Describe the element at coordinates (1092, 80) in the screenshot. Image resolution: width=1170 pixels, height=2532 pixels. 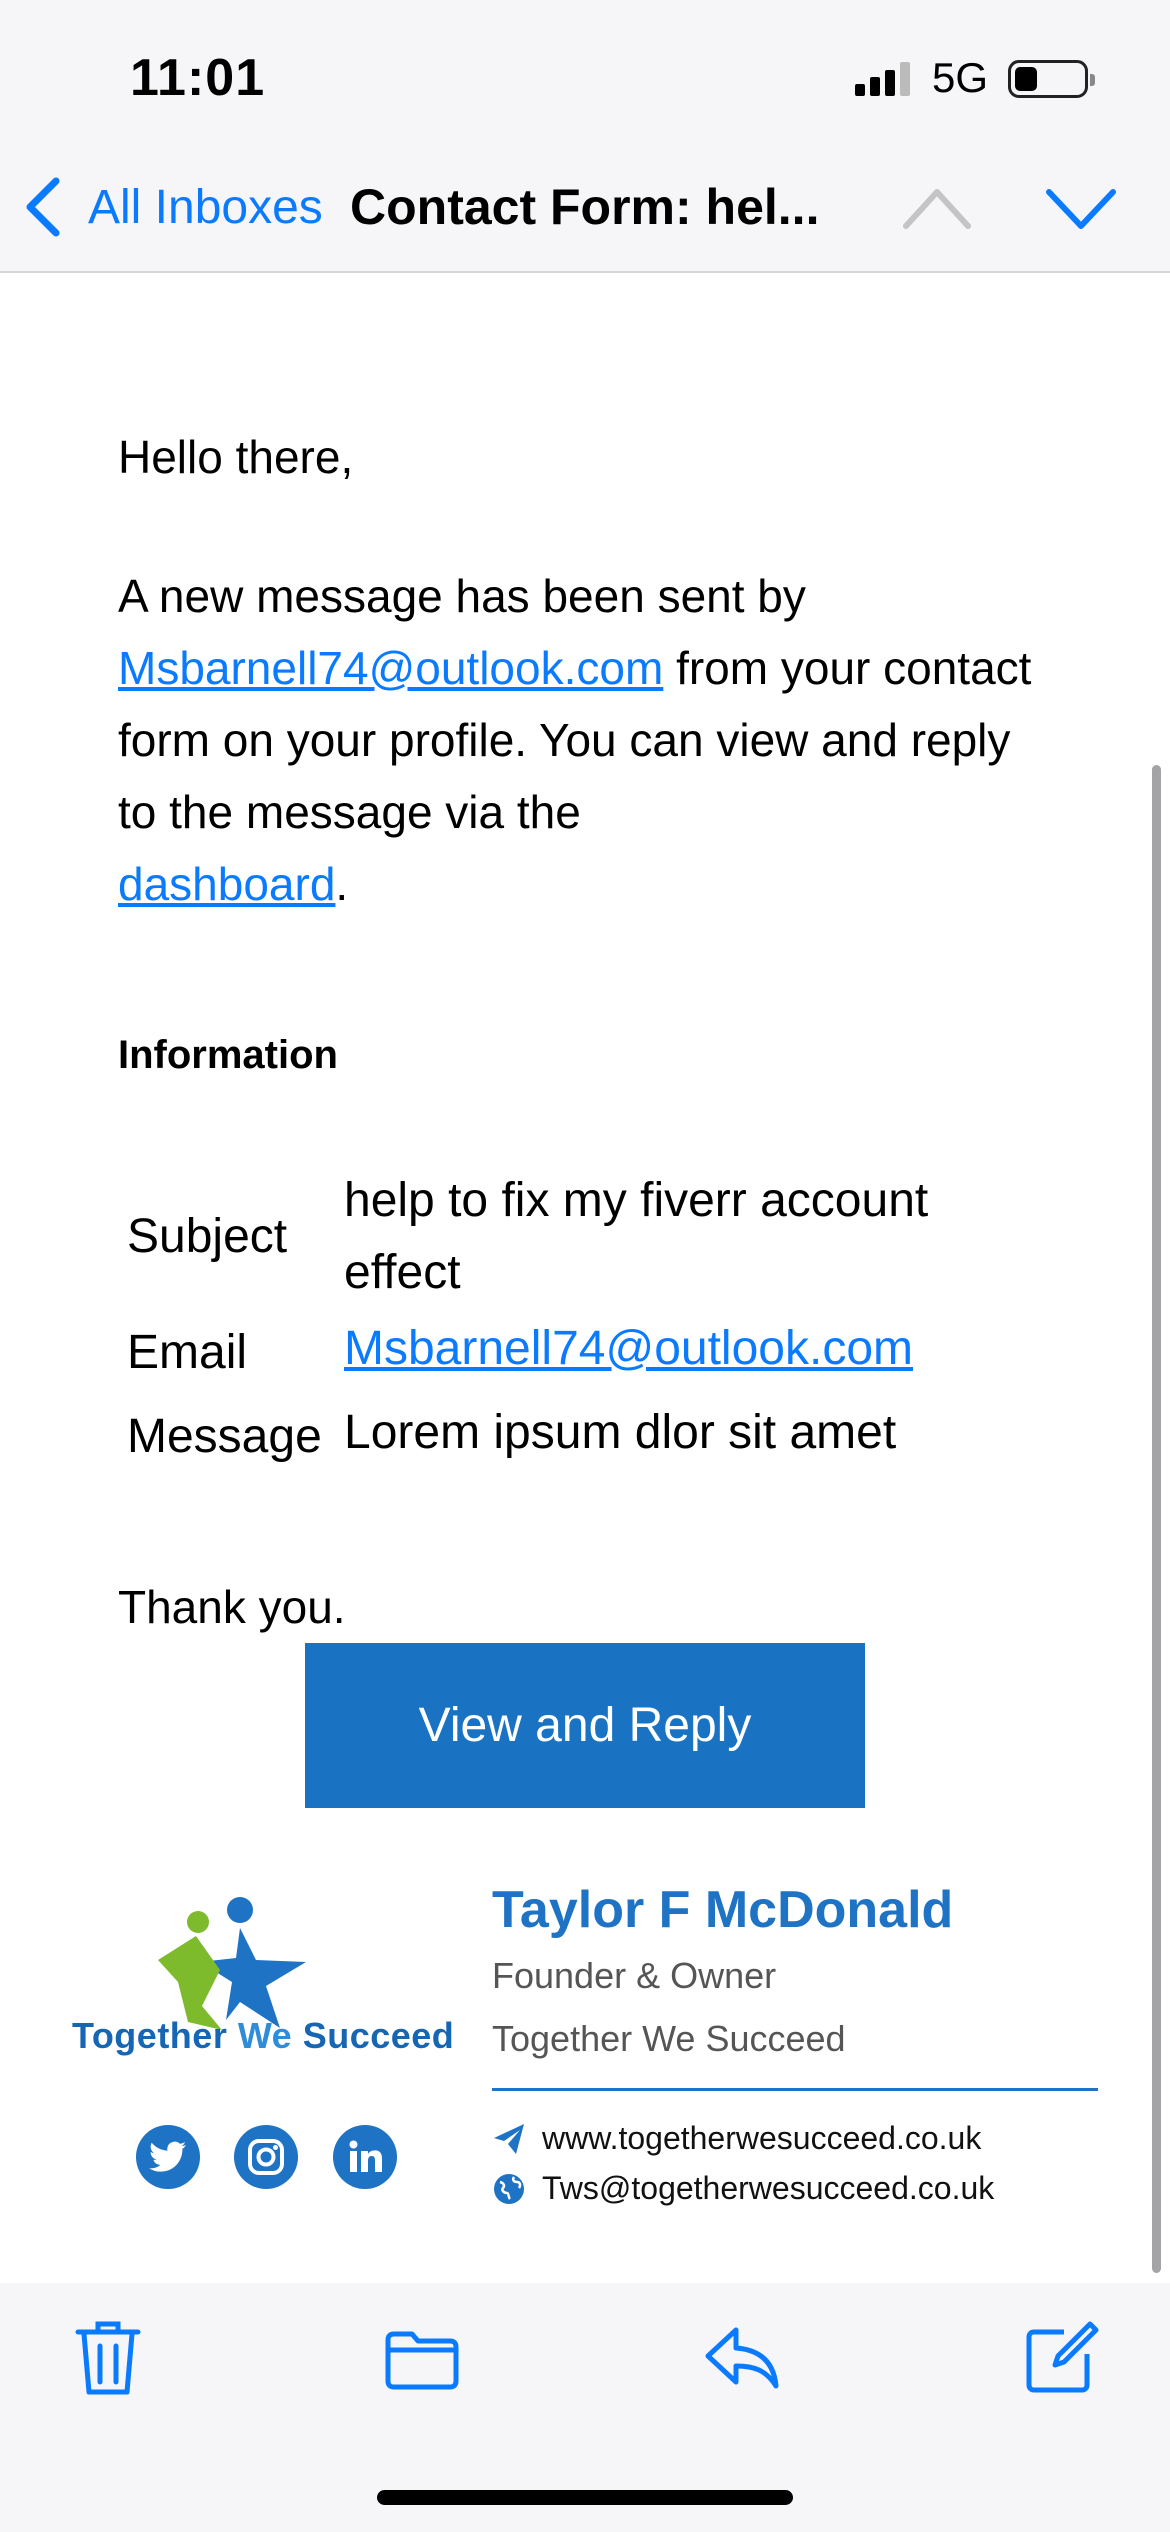
I see `battery-nub` at that location.